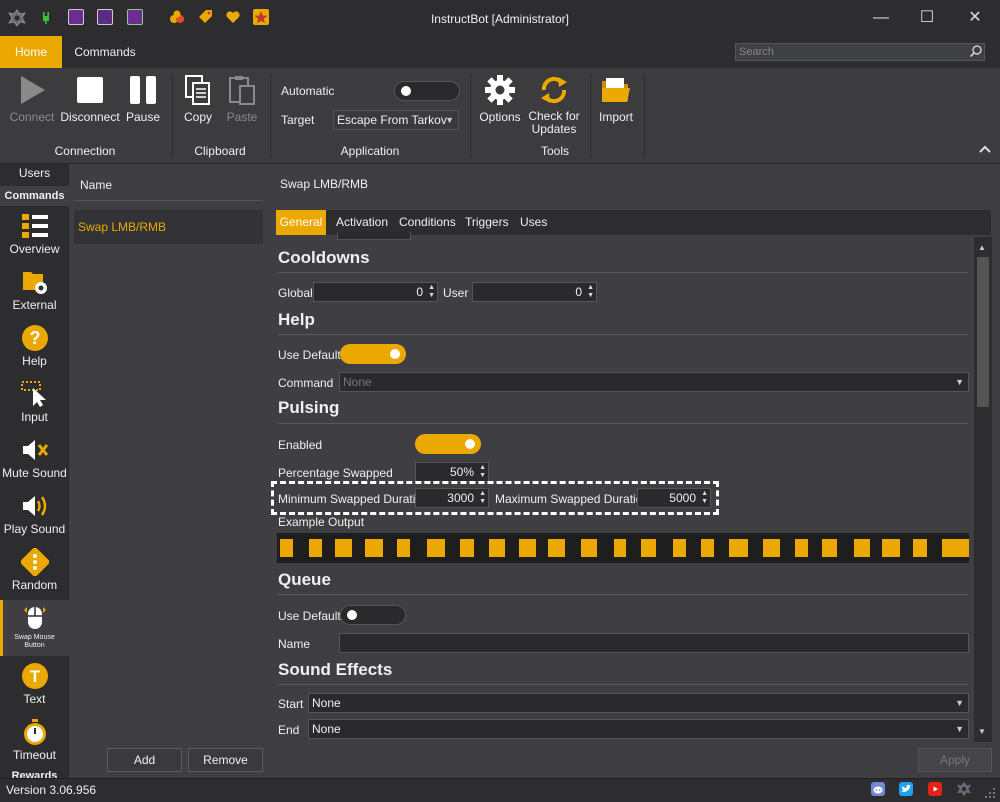 Image resolution: width=1000 pixels, height=802 pixels. I want to click on nav-item-input: Input, so click(34, 403).